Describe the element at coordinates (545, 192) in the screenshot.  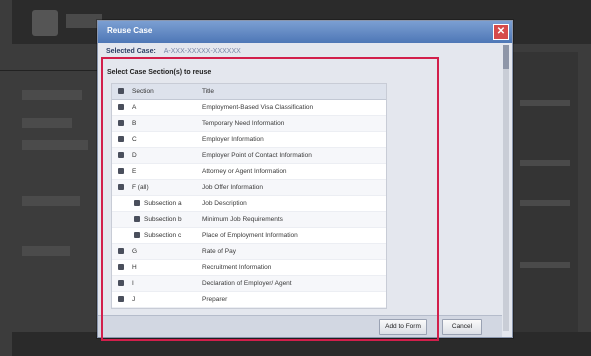
I see `background-side-panel` at that location.